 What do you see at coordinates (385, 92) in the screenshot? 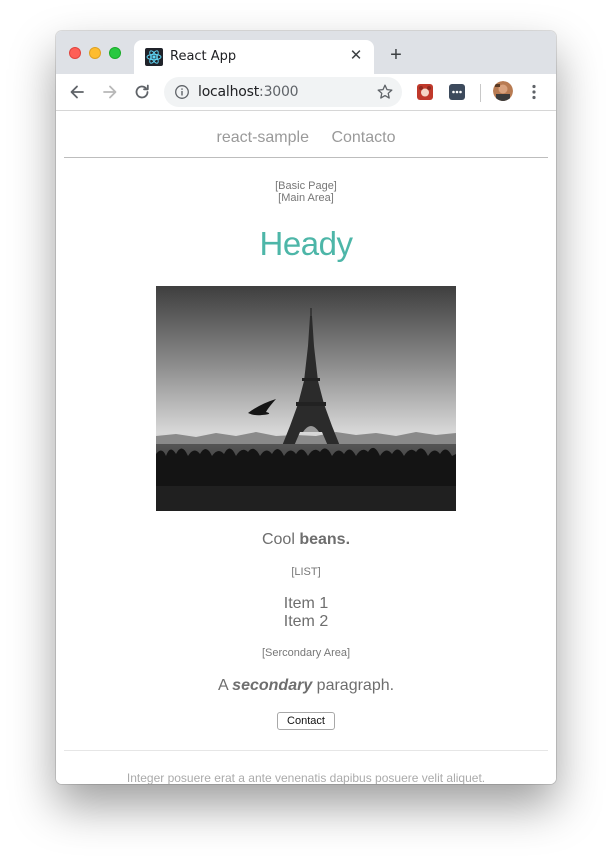
I see `star-icon` at bounding box center [385, 92].